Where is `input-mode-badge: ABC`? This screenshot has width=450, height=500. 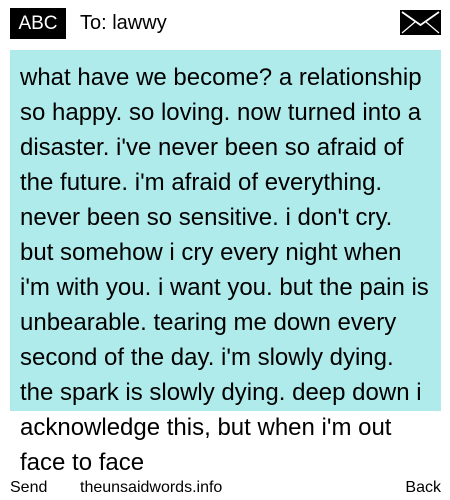 input-mode-badge: ABC is located at coordinates (38, 23).